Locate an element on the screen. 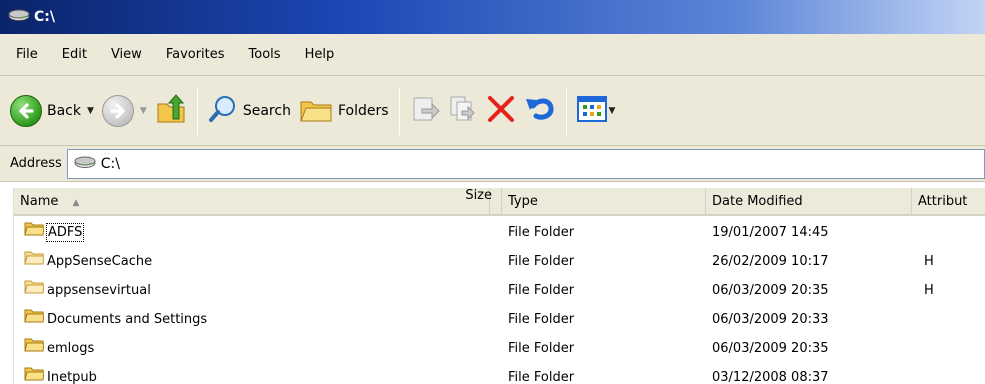 The image size is (985, 384). column-attributes-label: Attribut is located at coordinates (943, 201).